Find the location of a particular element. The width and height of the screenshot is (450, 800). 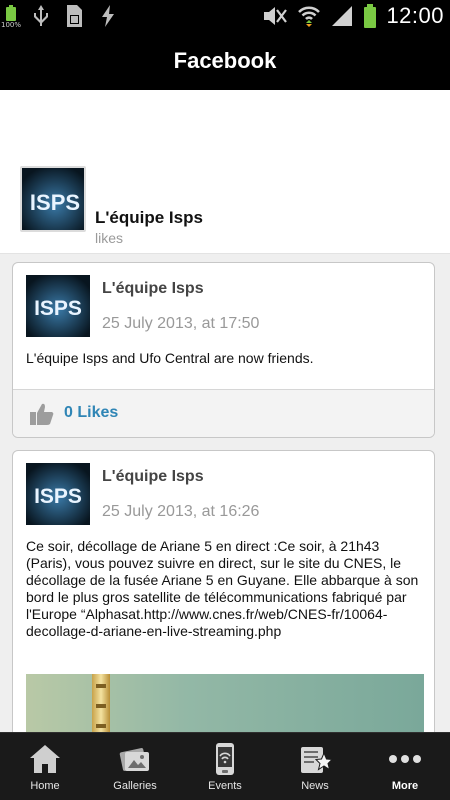

nav-more: More is located at coordinates (405, 766).